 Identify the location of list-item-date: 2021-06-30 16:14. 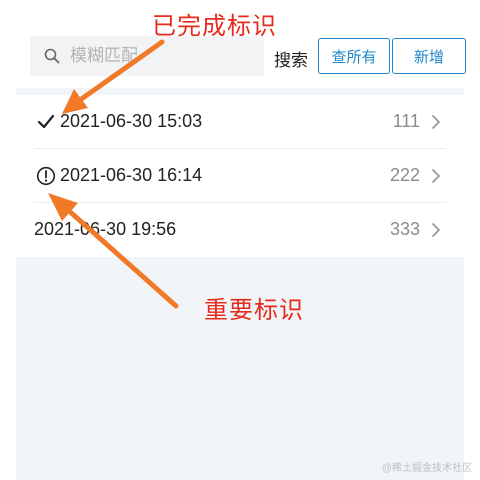
(131, 175).